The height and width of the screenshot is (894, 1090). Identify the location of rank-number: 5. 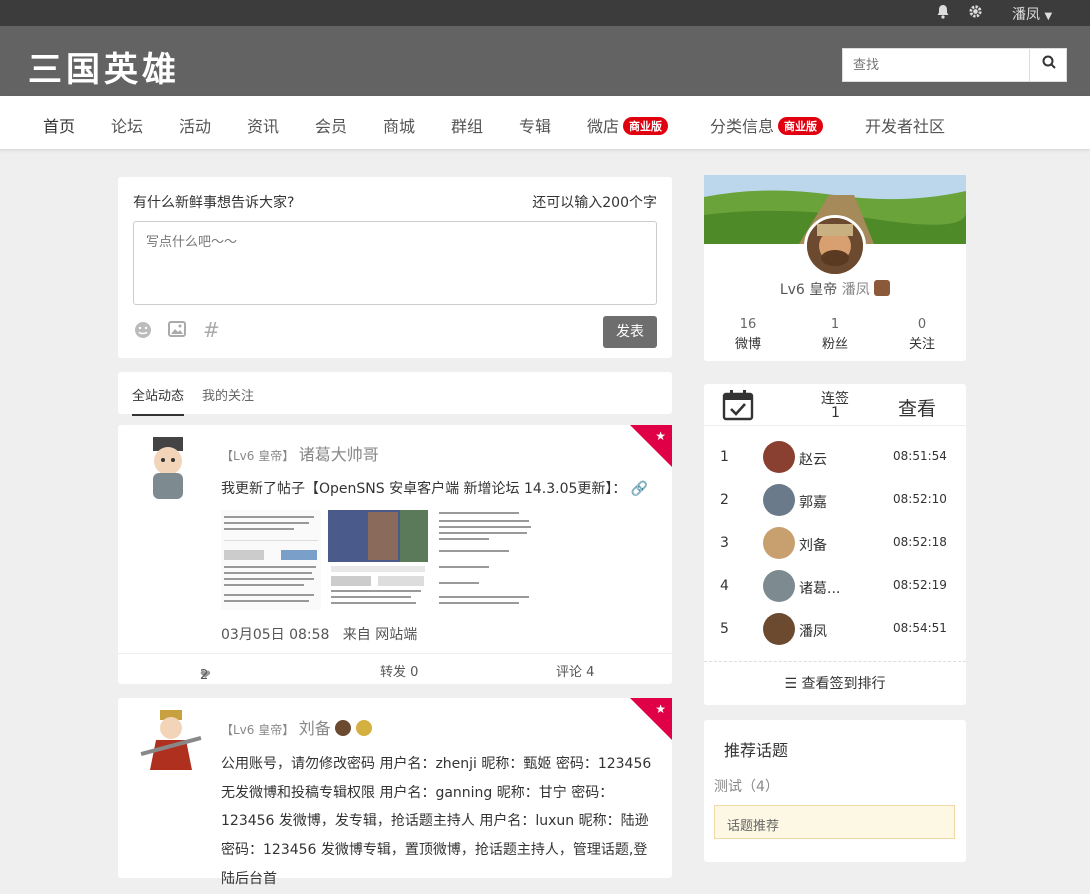
(724, 629).